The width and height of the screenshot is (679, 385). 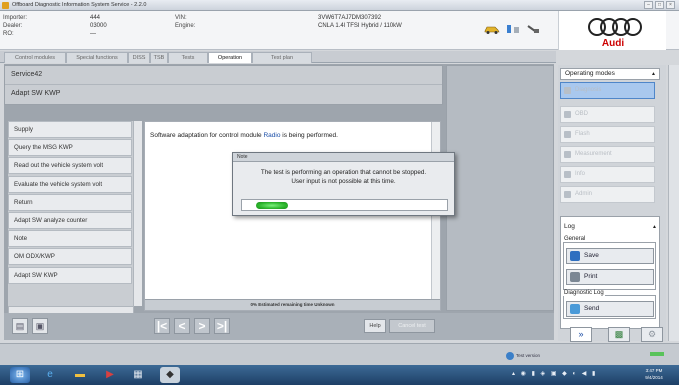 What do you see at coordinates (554, 373) in the screenshot?
I see `system-tray-icons: ▴ ◉ ▮ ◈ ▣ ◆ ◐ ◀ ▮` at bounding box center [554, 373].